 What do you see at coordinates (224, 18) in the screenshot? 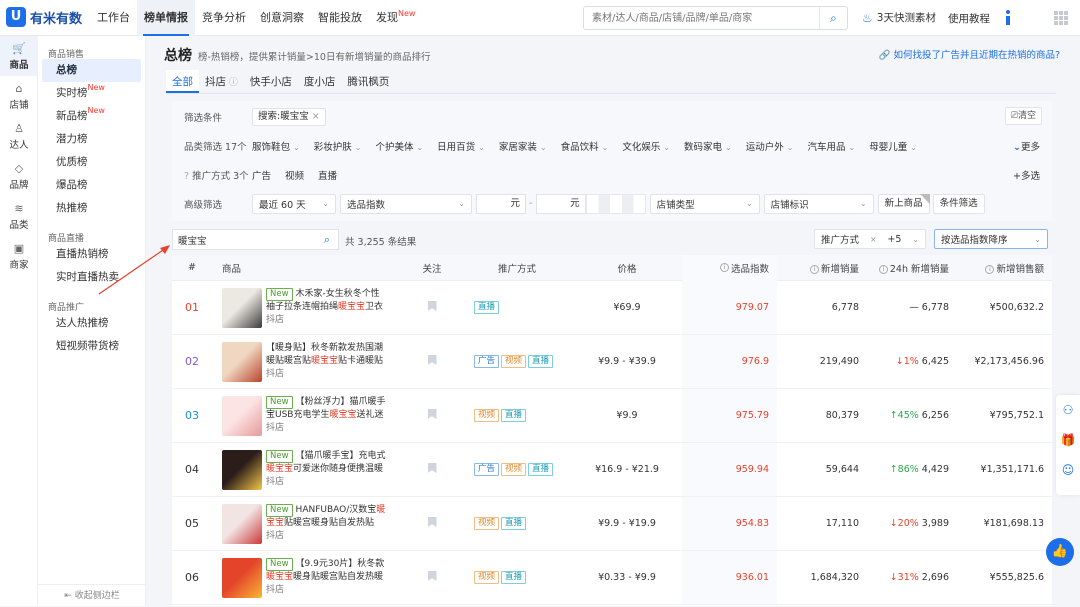
I see `topnav-item-2: 竞争分析` at bounding box center [224, 18].